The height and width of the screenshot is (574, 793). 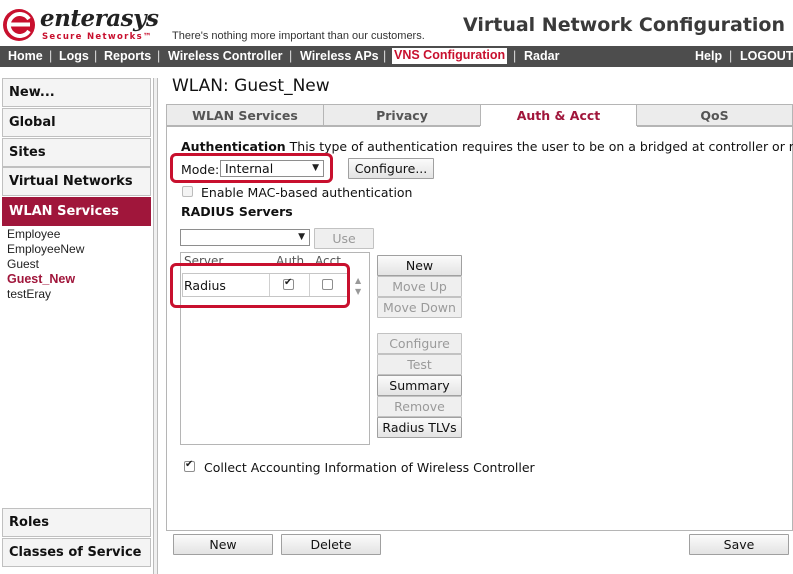 I want to click on nav-reports: Reports, so click(x=127, y=56).